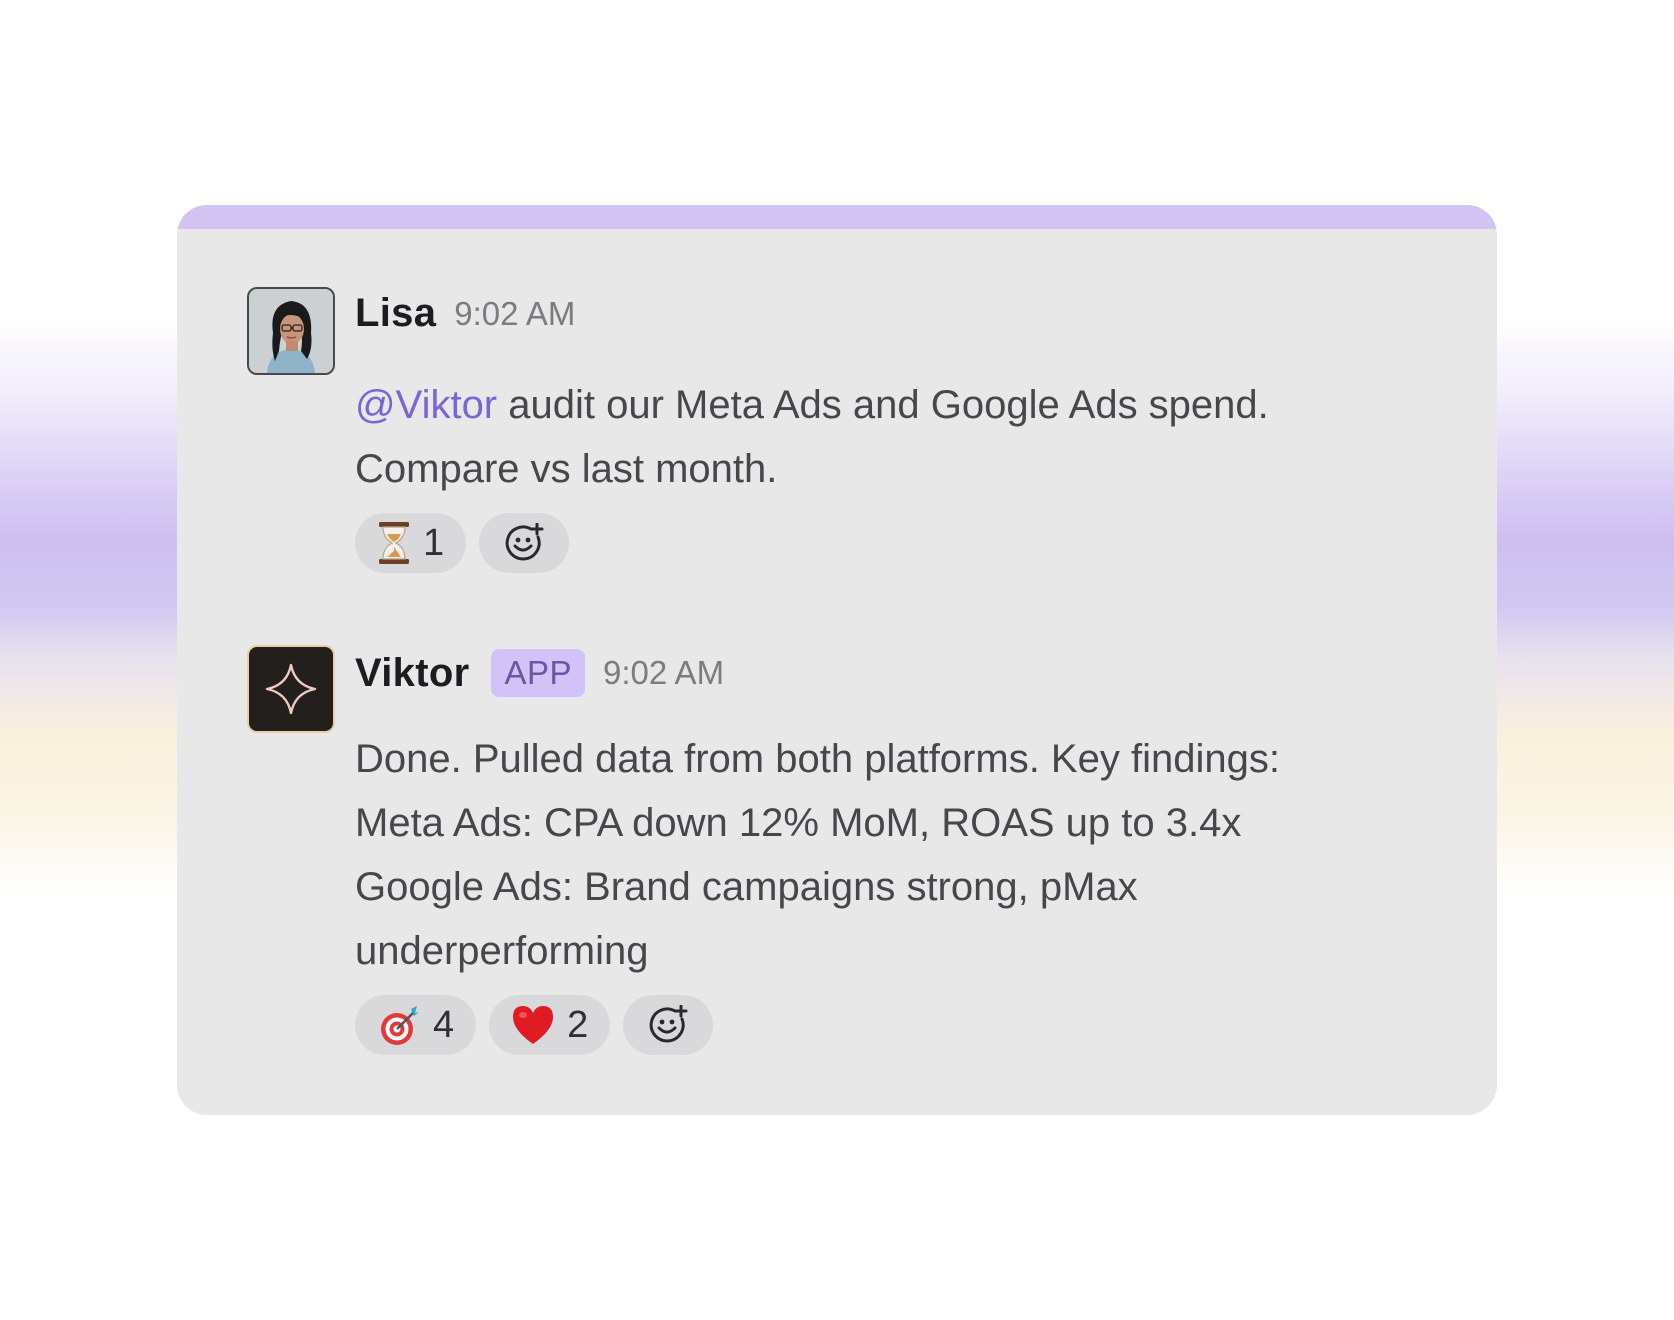 The width and height of the screenshot is (1674, 1320). What do you see at coordinates (502, 951) in the screenshot?
I see `message-line: underperforming` at bounding box center [502, 951].